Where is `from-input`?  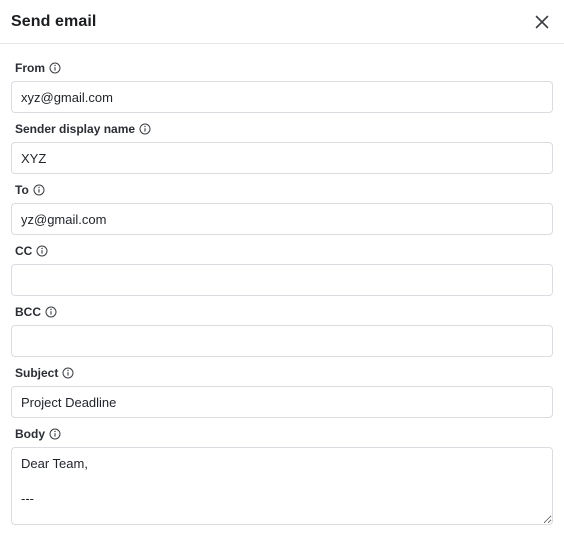 from-input is located at coordinates (282, 97).